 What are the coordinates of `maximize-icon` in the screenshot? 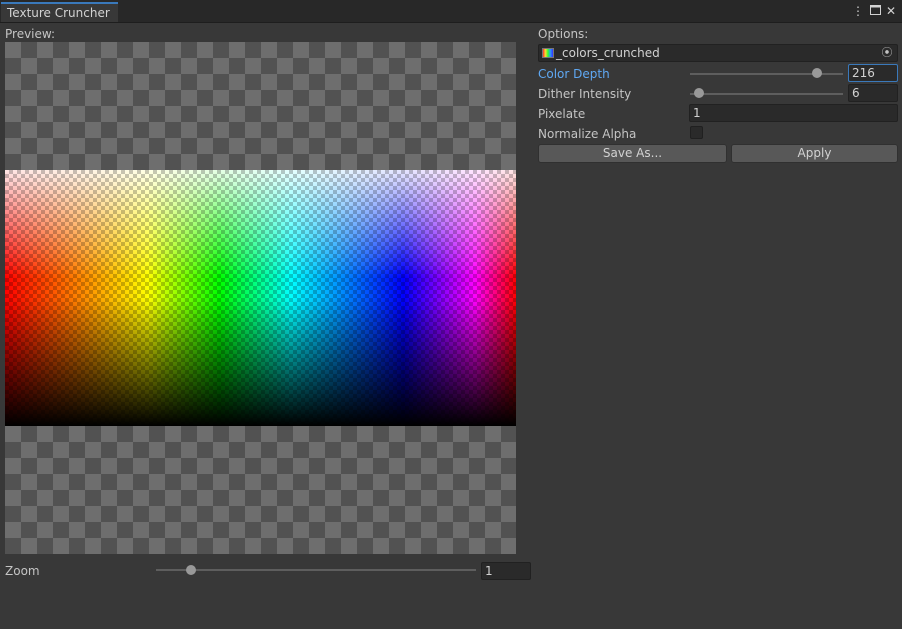 It's located at (875, 11).